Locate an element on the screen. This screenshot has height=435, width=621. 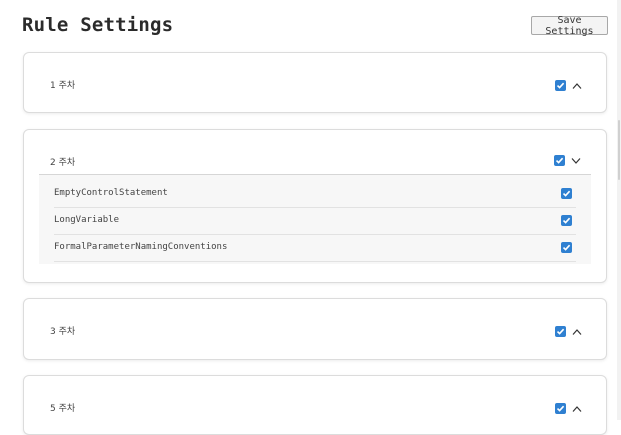
week-card-1: 1 주차 is located at coordinates (315, 82).